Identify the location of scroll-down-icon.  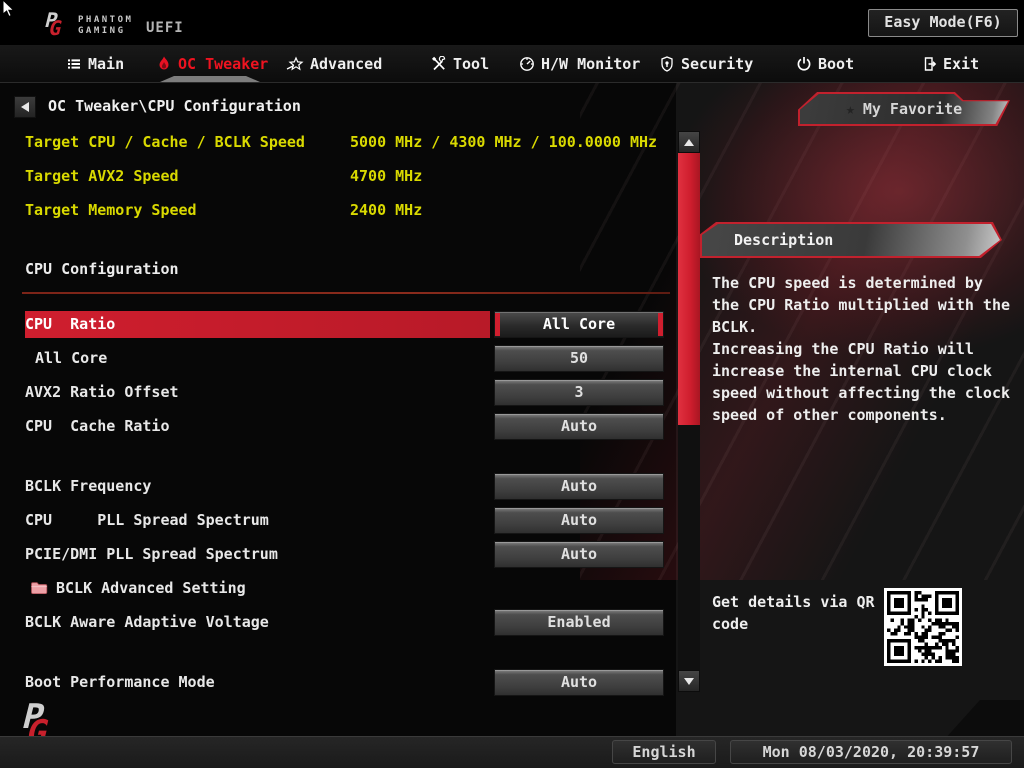
(689, 681).